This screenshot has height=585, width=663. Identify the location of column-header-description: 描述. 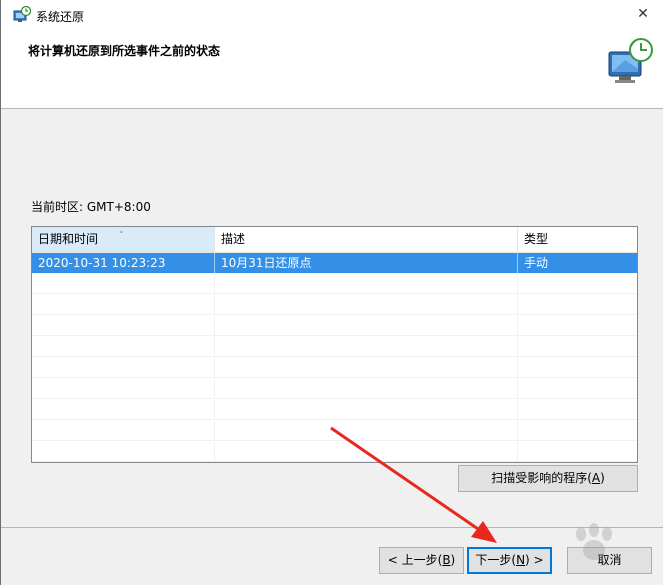
(366, 239).